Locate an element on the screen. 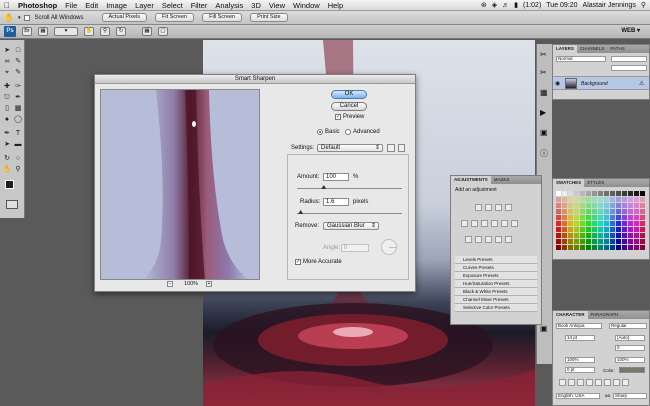  amount-field: 100 is located at coordinates (336, 177).